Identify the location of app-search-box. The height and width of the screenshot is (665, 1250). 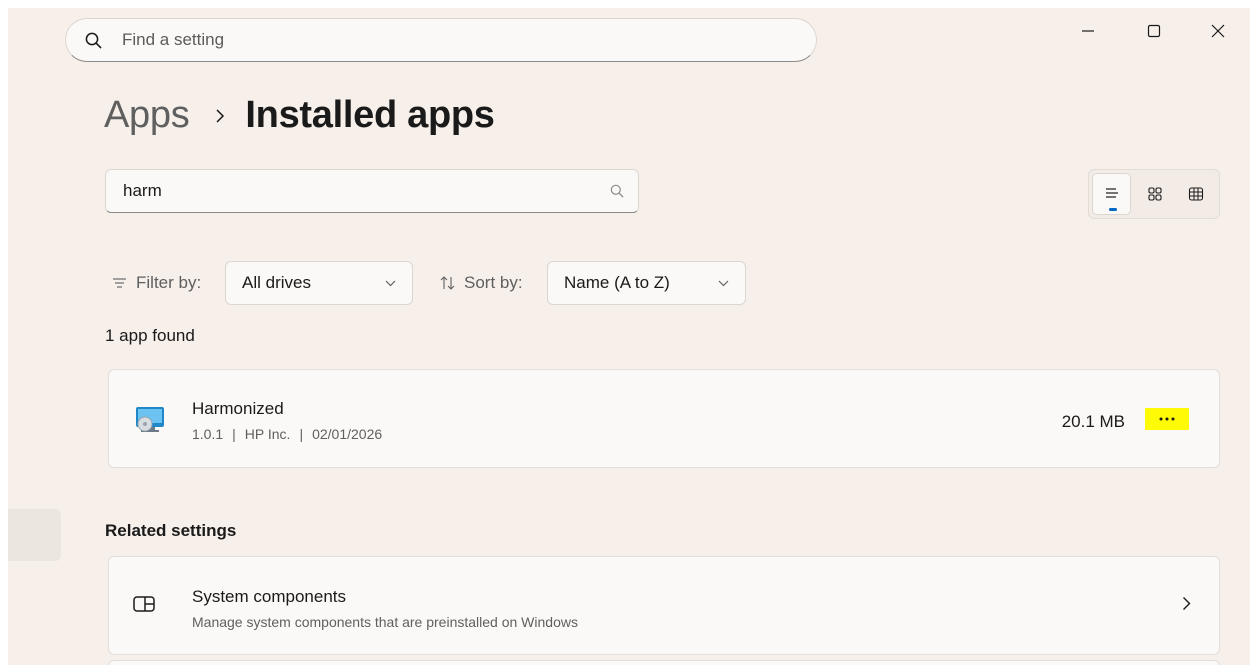
(372, 191).